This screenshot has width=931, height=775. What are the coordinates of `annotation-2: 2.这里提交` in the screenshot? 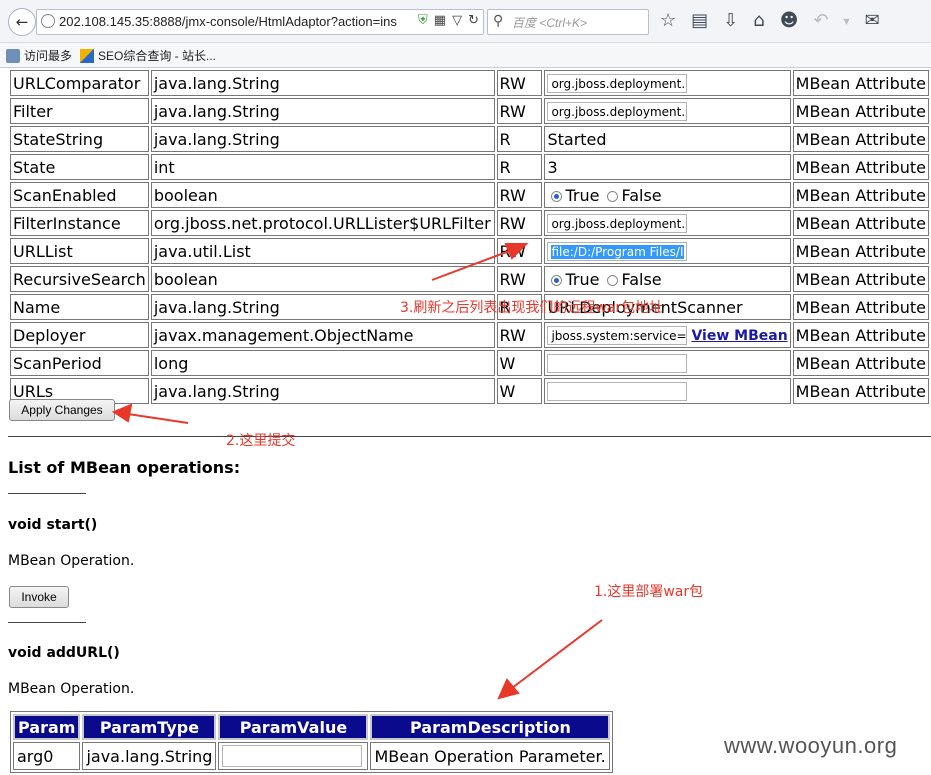 It's located at (261, 441).